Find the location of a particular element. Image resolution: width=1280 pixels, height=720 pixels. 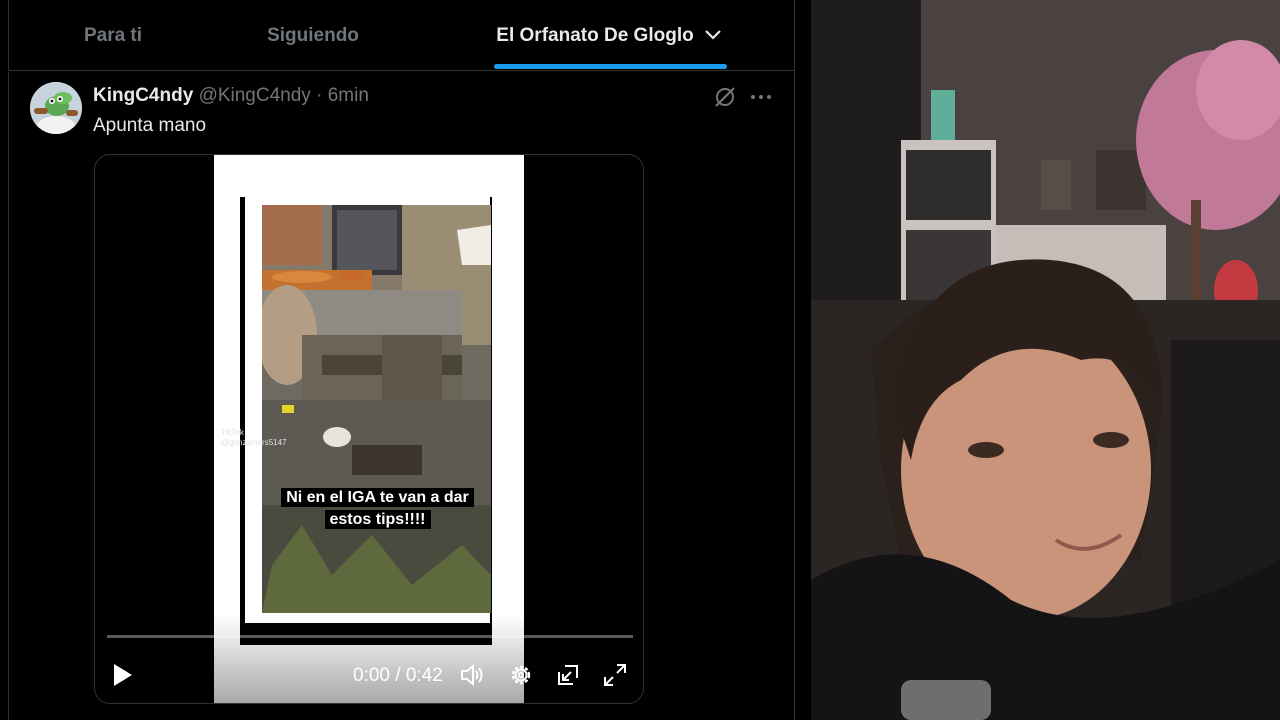

tweet-text: Apunta mano is located at coordinates (150, 125).